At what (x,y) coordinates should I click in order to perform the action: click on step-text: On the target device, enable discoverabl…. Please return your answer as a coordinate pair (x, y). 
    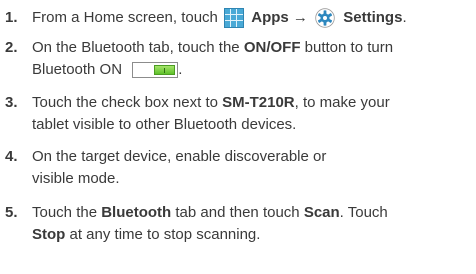
    Looking at the image, I should click on (179, 156).